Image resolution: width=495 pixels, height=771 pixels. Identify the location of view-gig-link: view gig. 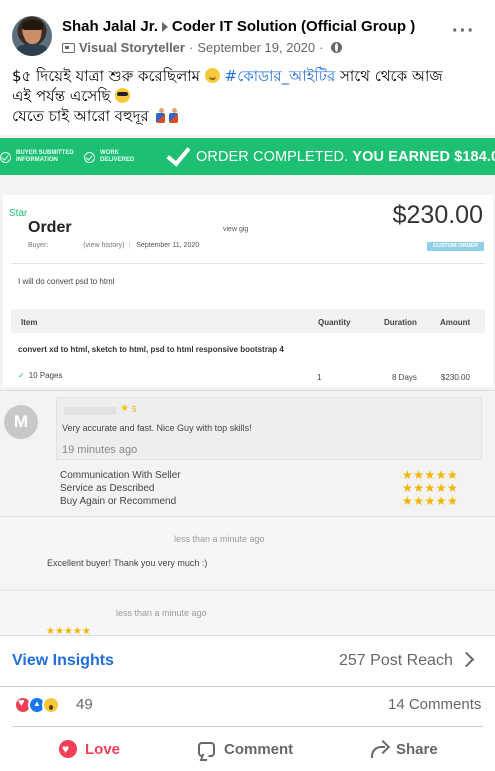
(236, 229).